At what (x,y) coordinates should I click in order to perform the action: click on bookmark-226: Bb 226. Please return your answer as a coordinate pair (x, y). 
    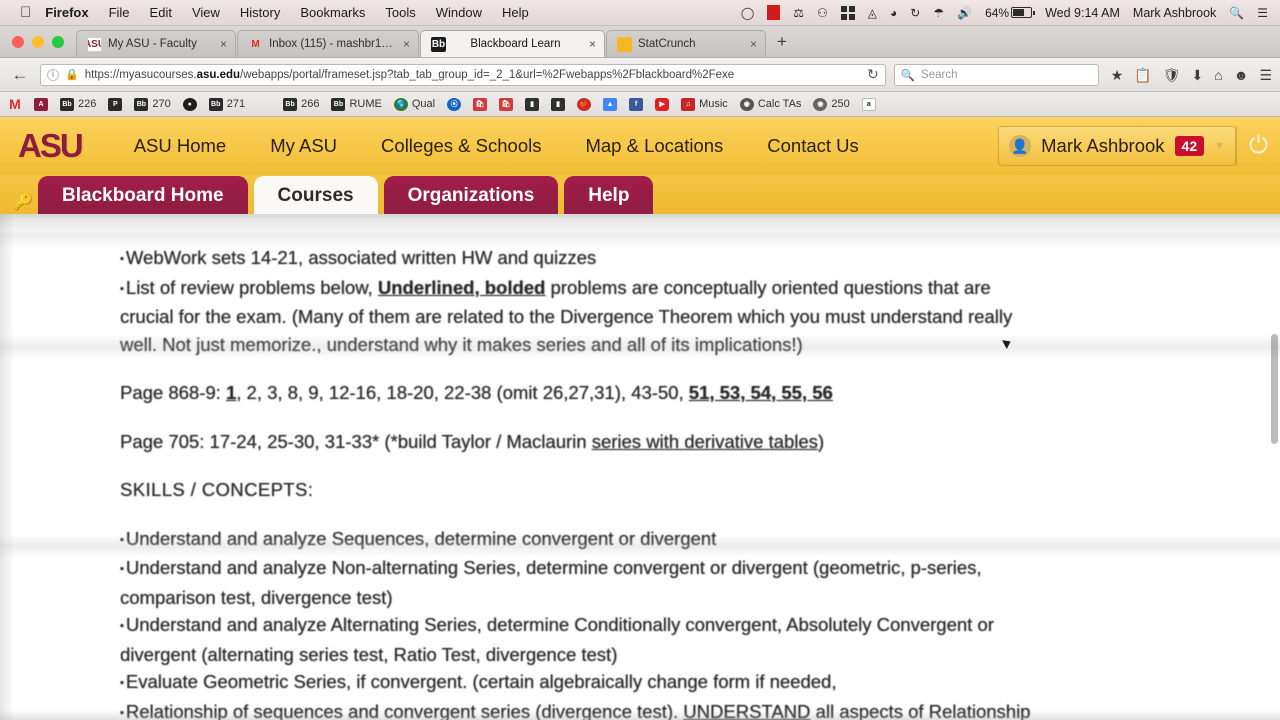
    Looking at the image, I should click on (78, 104).